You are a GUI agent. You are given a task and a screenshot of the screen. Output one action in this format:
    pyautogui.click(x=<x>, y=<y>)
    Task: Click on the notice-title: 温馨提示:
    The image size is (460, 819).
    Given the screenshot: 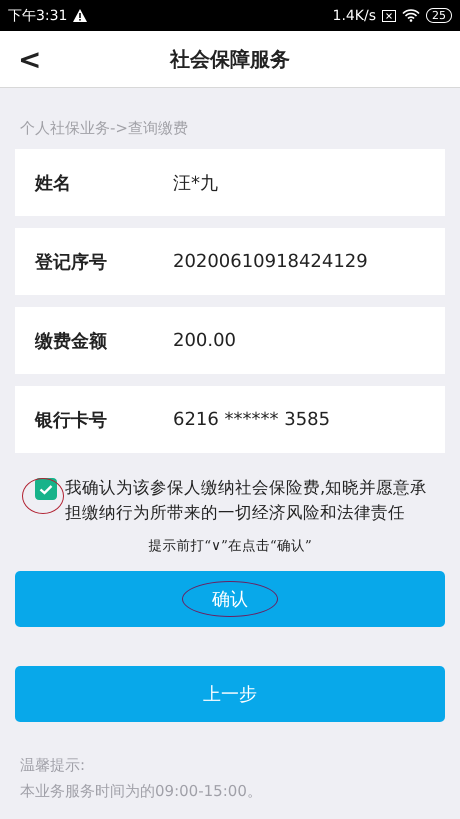 What is the action you would take?
    pyautogui.click(x=52, y=765)
    